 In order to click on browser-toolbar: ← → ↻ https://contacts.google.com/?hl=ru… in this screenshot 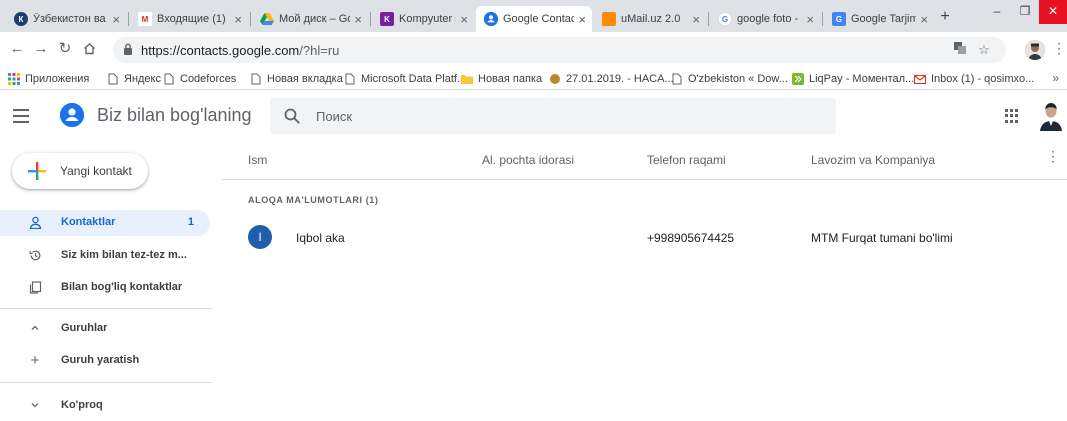, I will do `click(533, 50)`.